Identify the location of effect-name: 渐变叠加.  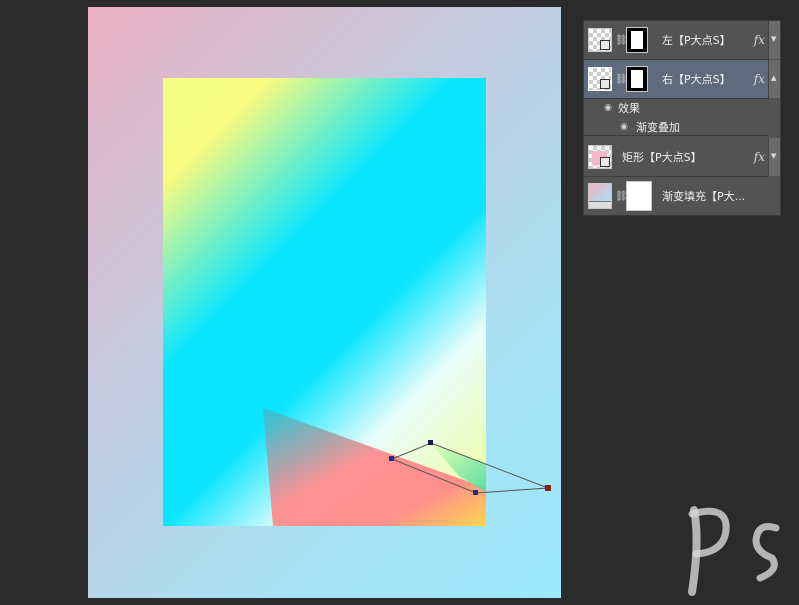
(658, 127).